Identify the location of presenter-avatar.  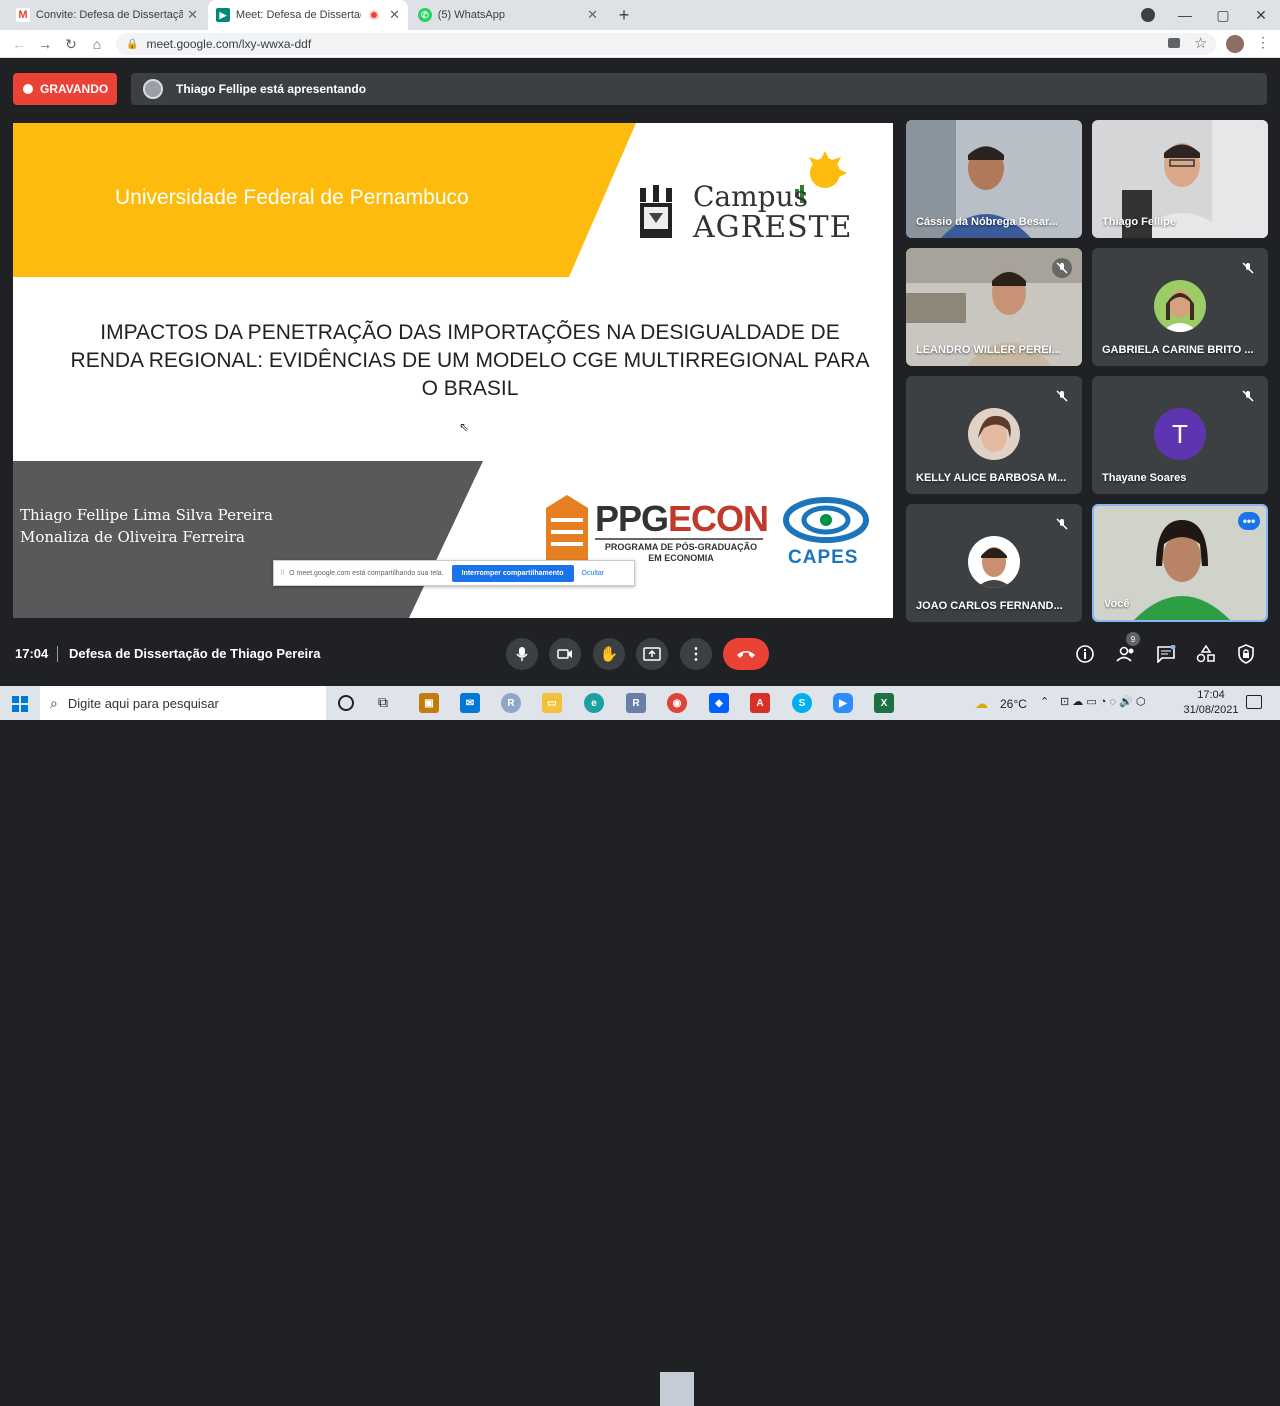
(153, 89).